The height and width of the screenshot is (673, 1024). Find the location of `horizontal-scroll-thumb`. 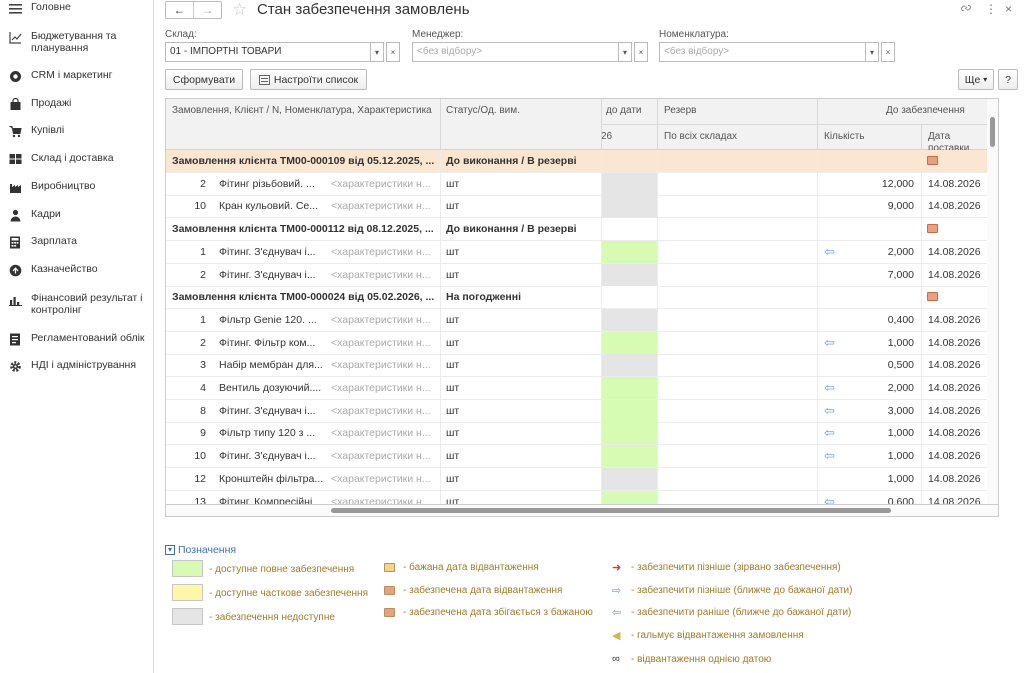

horizontal-scroll-thumb is located at coordinates (611, 510).